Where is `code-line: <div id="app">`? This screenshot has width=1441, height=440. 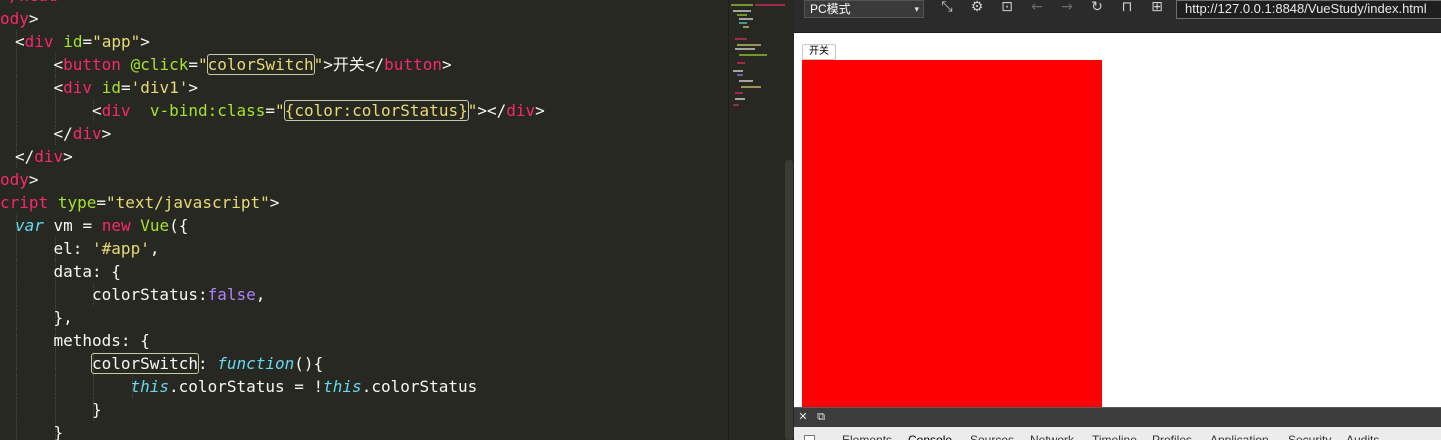 code-line: <div id="app"> is located at coordinates (272, 41).